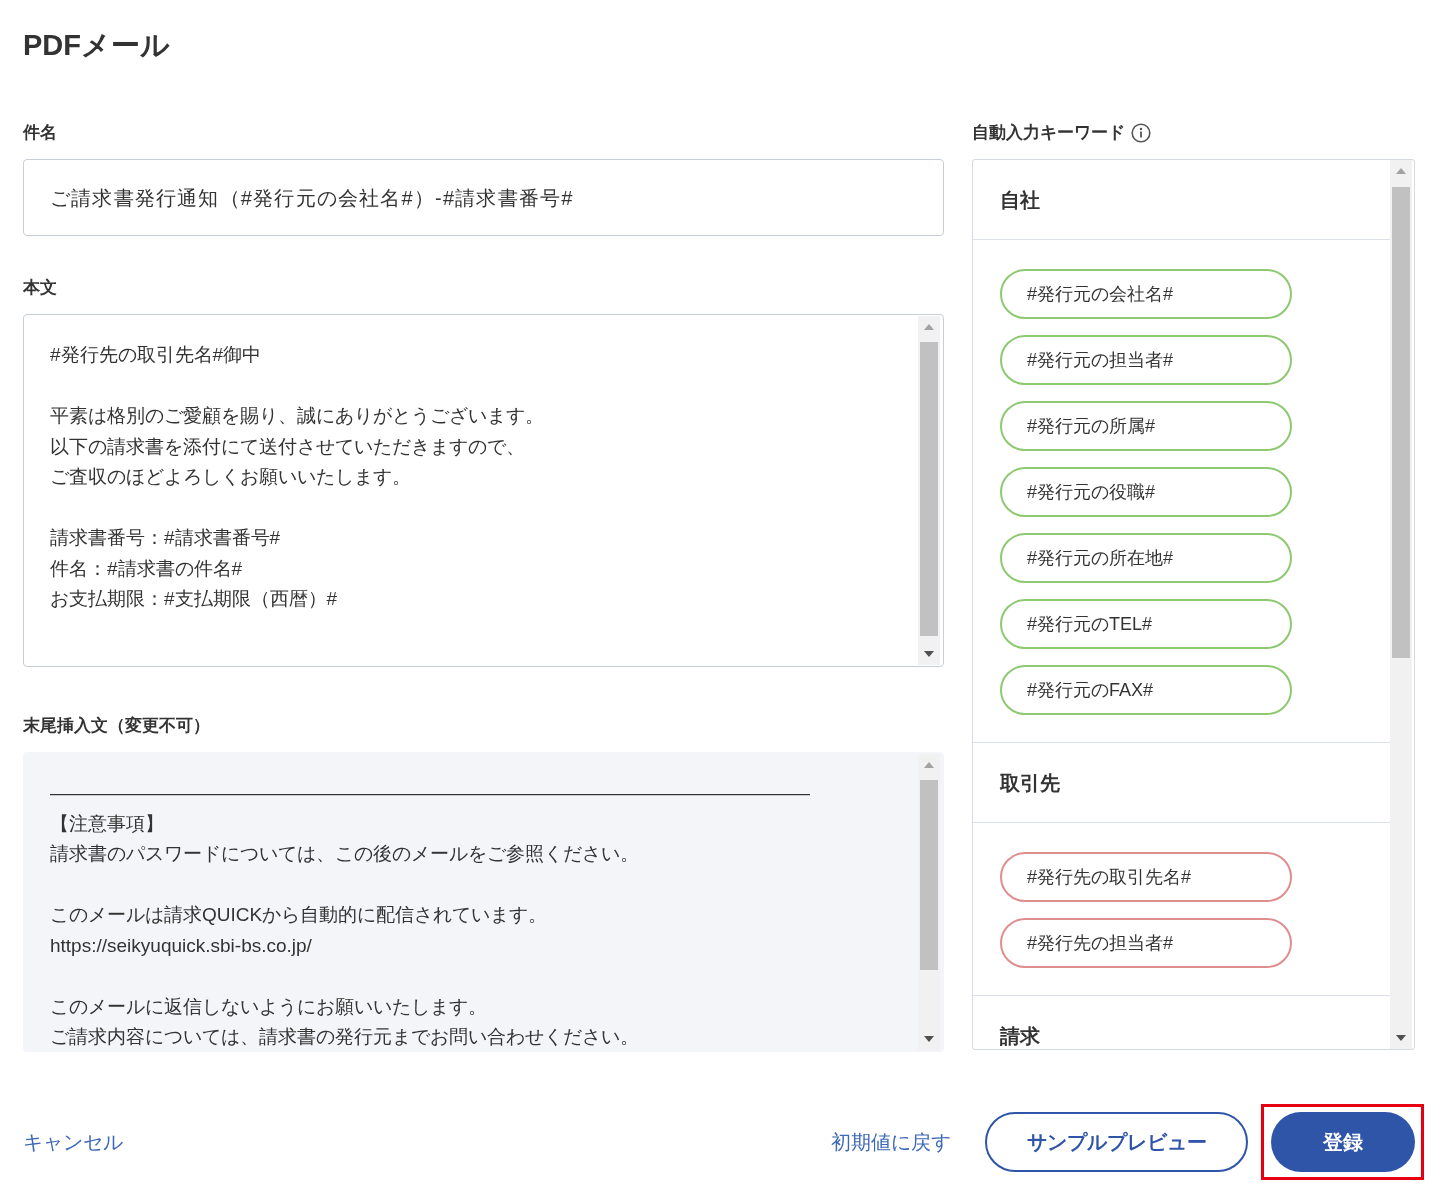  What do you see at coordinates (1048, 133) in the screenshot?
I see `section-label: 自動入力キーワード` at bounding box center [1048, 133].